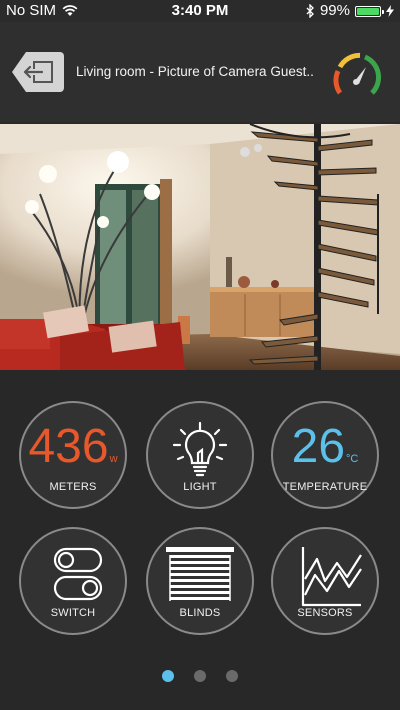  What do you see at coordinates (325, 581) in the screenshot?
I see `sensors-tile: SENSORS` at bounding box center [325, 581].